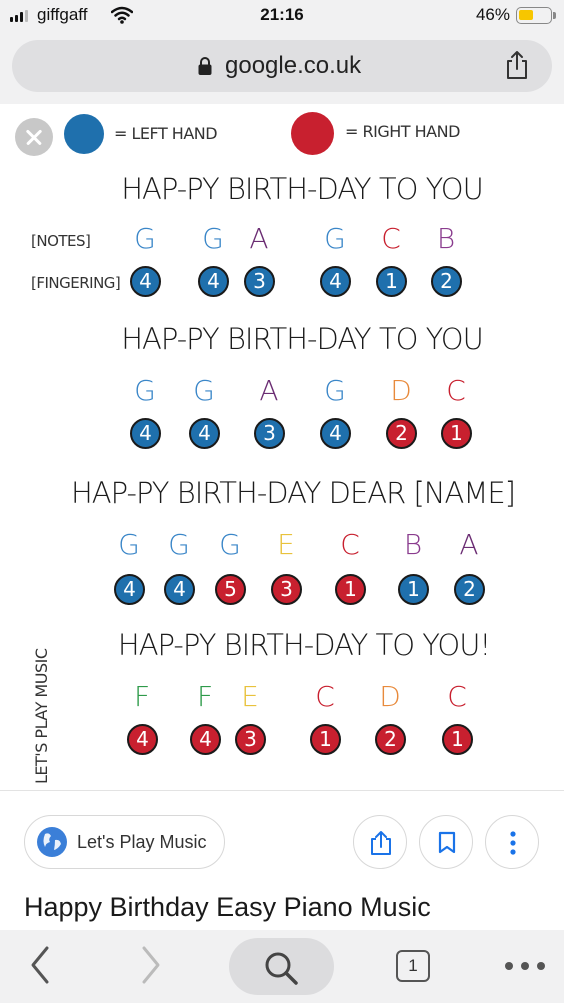 Image resolution: width=564 pixels, height=1003 pixels. Describe the element at coordinates (293, 493) in the screenshot. I see `lyric-line-3: HAP-PY BIRTH-DAY DEAR [NAME]` at that location.